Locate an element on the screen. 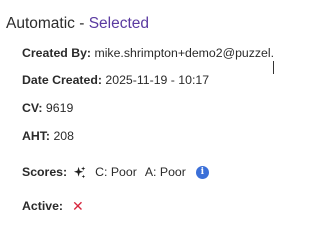 The height and width of the screenshot is (240, 320). panel-title: Automatic - Selected is located at coordinates (77, 24).